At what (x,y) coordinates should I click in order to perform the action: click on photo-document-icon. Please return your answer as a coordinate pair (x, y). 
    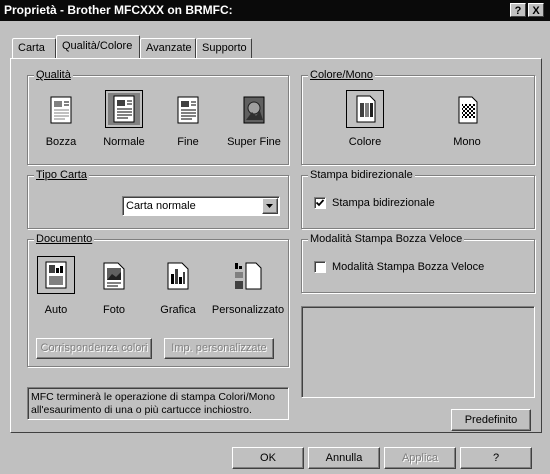
    Looking at the image, I should click on (114, 276).